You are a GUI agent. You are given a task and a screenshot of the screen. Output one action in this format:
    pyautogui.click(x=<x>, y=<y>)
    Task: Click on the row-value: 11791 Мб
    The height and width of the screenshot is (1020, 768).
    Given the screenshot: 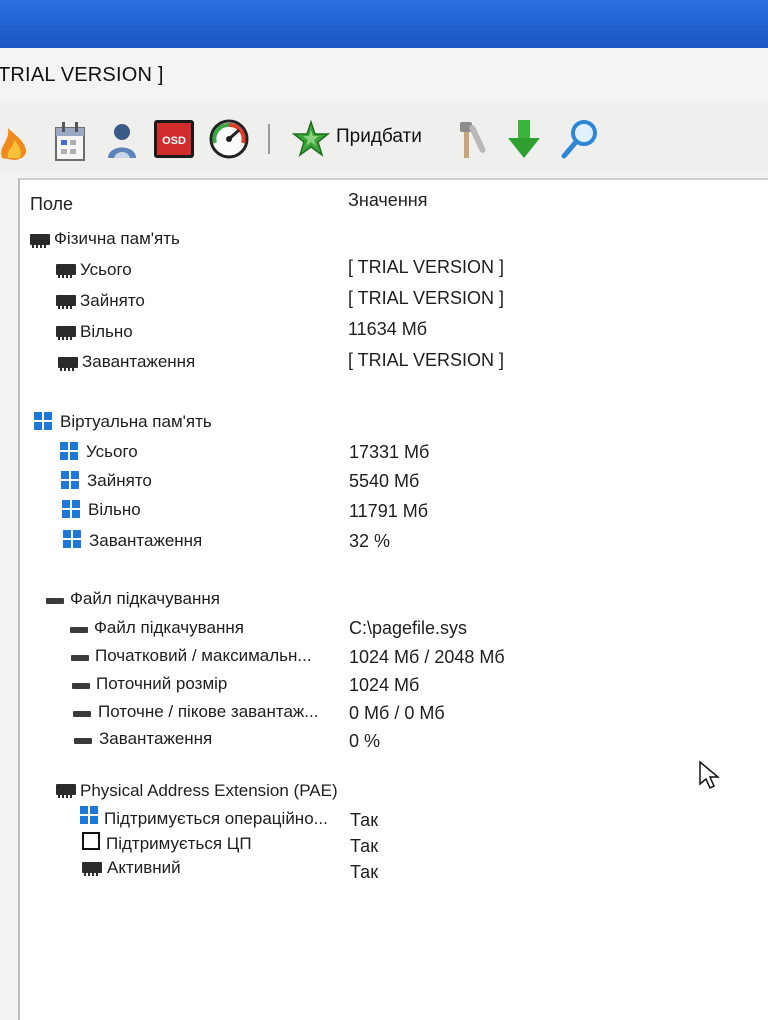 What is the action you would take?
    pyautogui.click(x=389, y=511)
    